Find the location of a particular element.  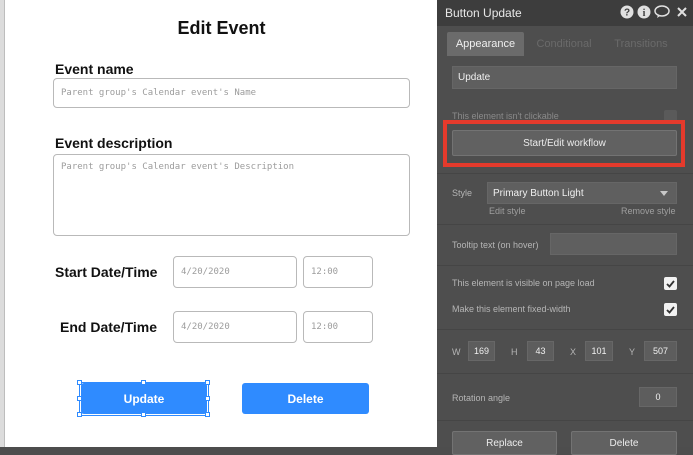

tab-appearance: Appearance is located at coordinates (485, 44).